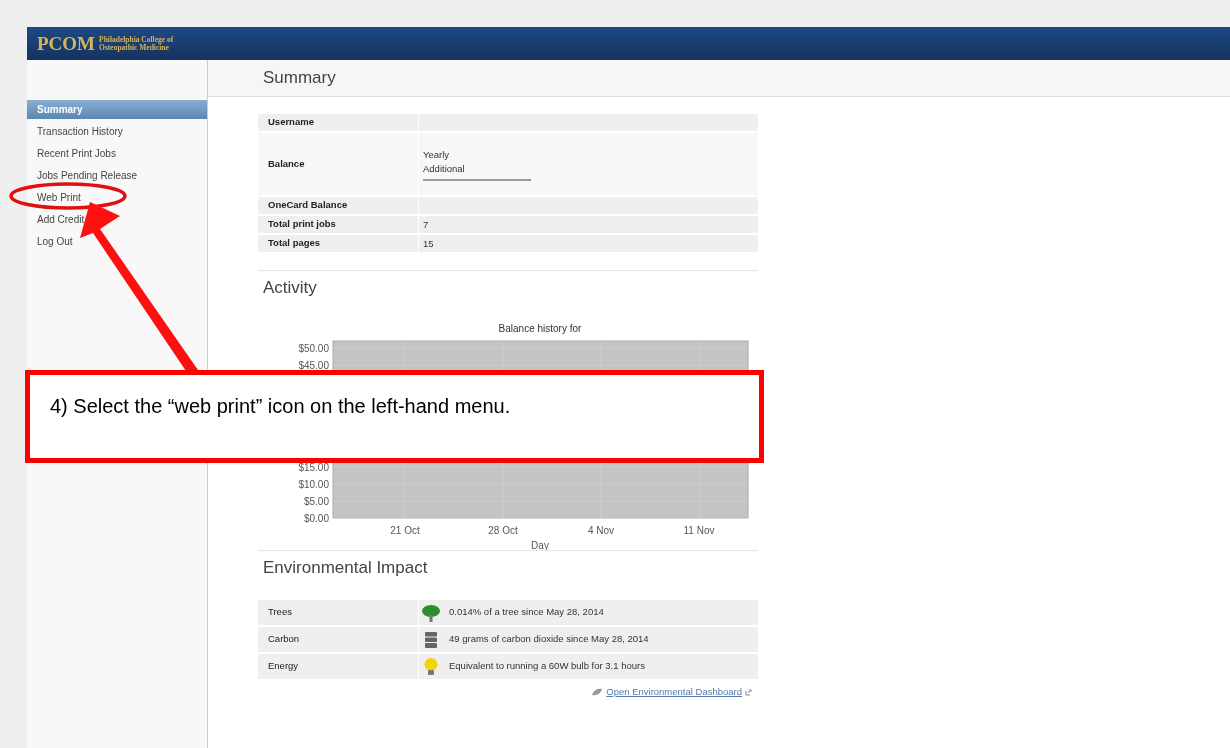  What do you see at coordinates (313, 466) in the screenshot?
I see `y-tick-label: $15.00` at bounding box center [313, 466].